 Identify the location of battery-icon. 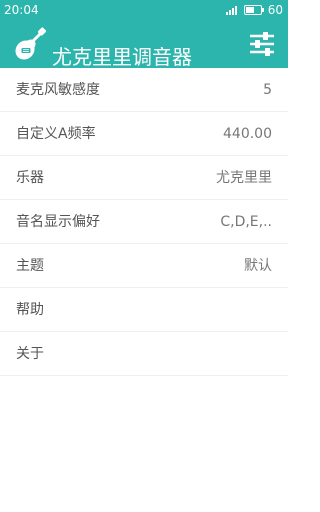
(253, 10).